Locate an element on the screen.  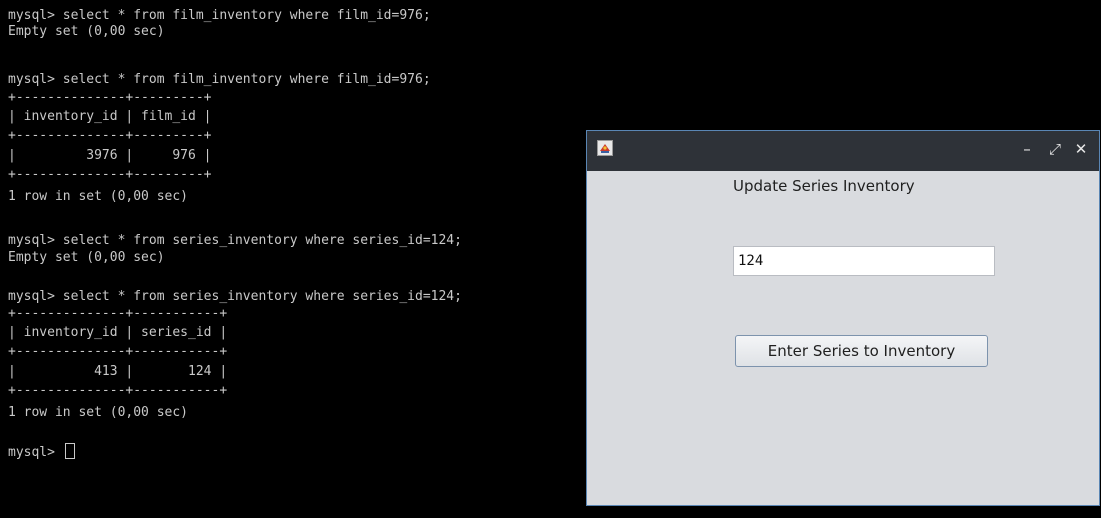
terminal-line: | inventory_id | film_id | is located at coordinates (110, 116).